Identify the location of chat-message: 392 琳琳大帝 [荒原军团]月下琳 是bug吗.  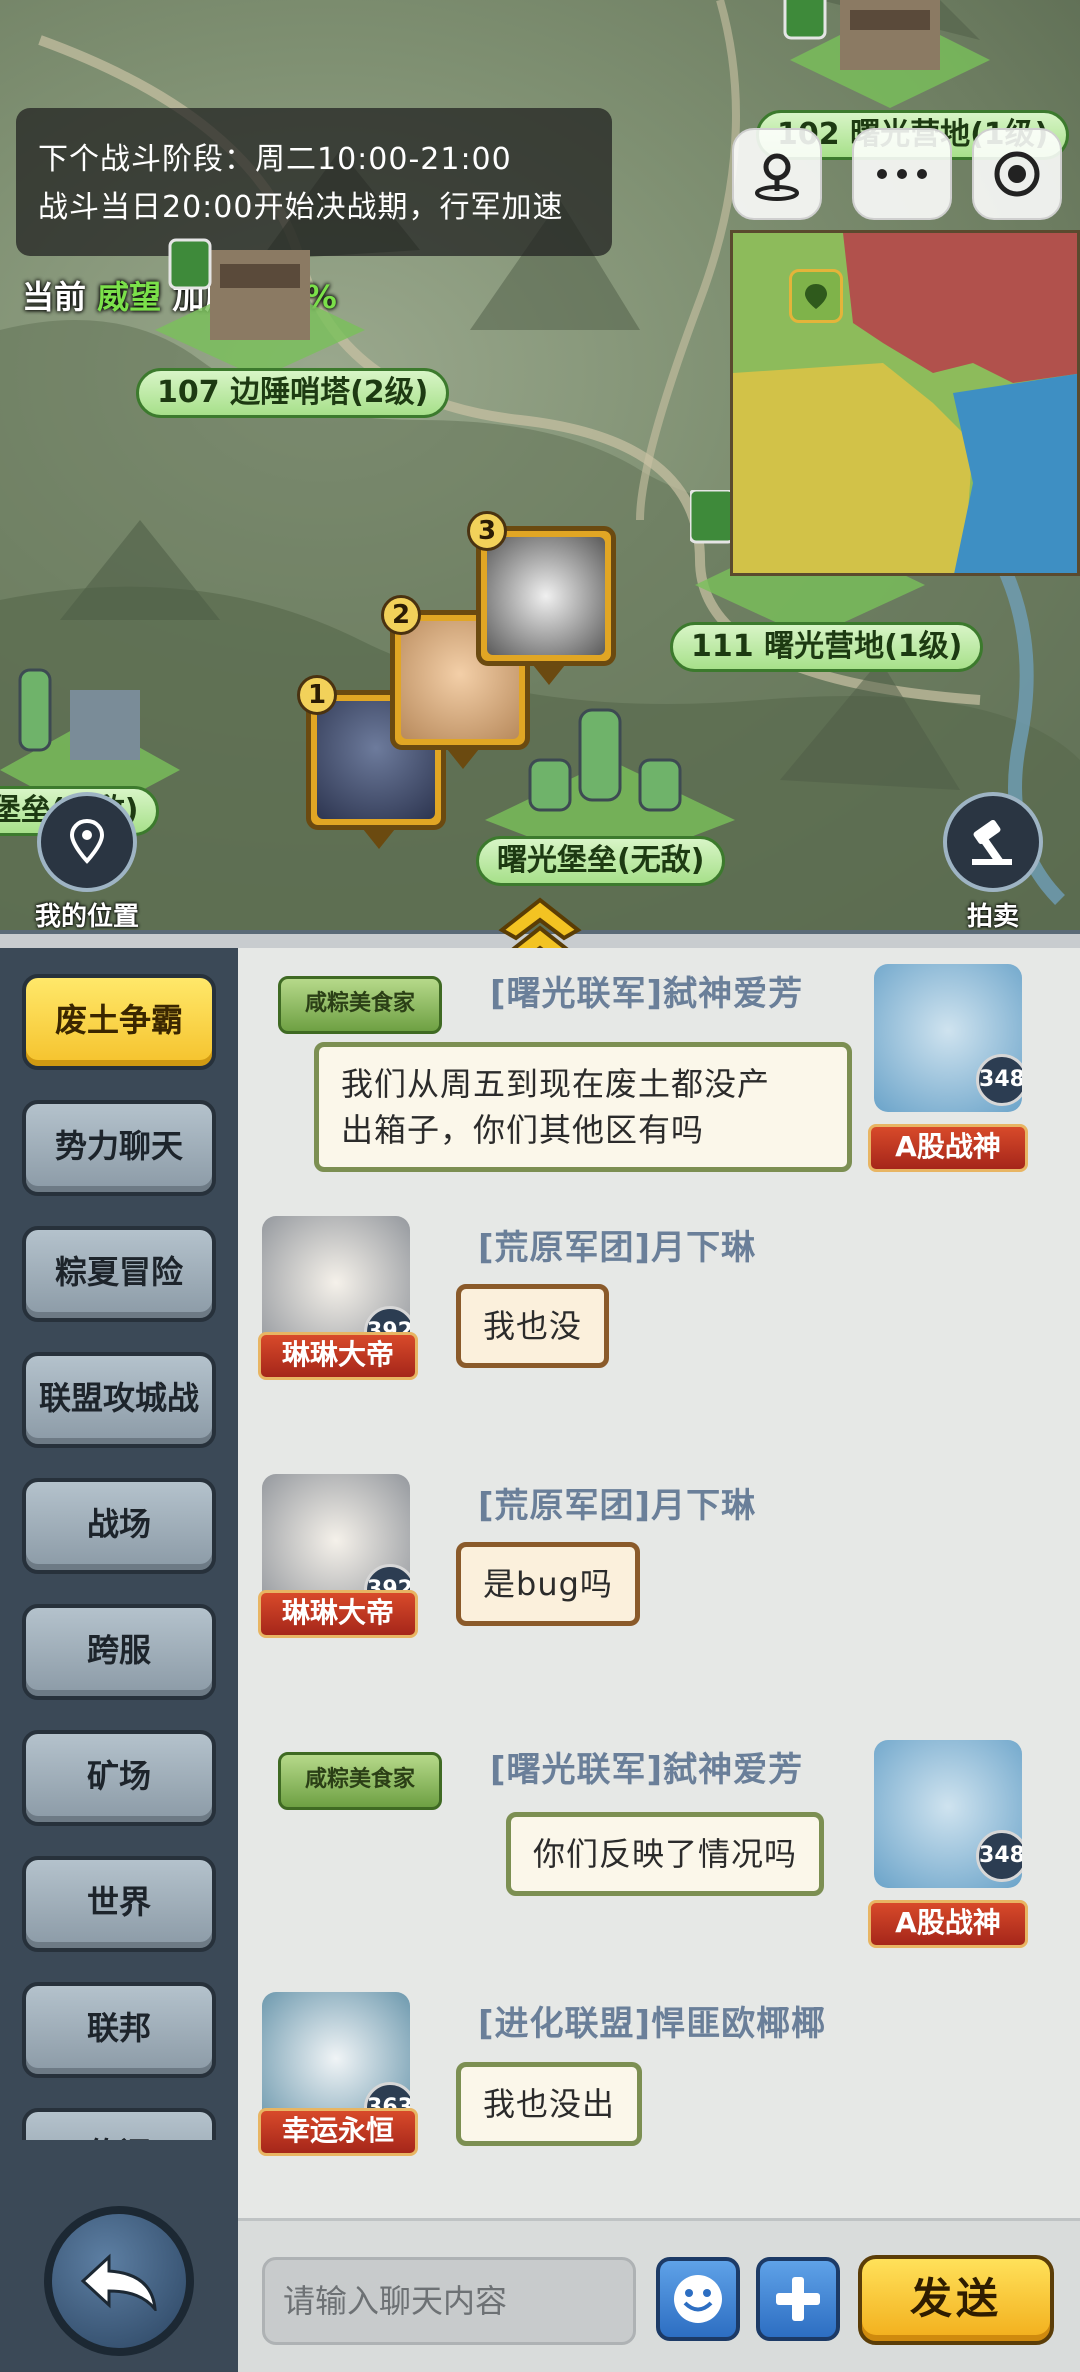
(659, 1579).